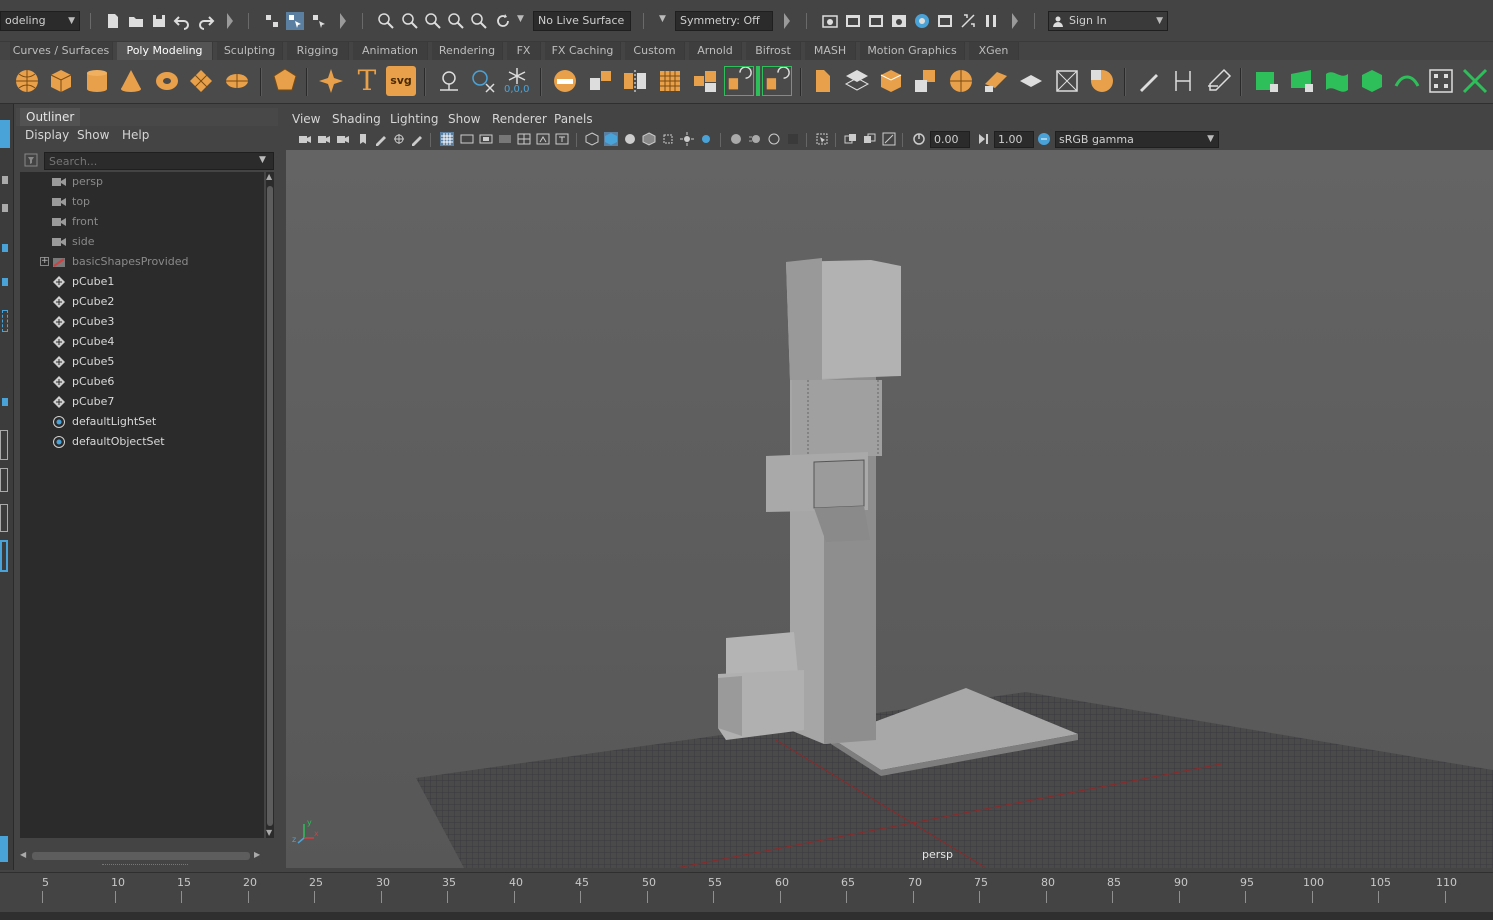 The width and height of the screenshot is (1493, 920). I want to click on scrollbar-thumb, so click(141, 856).